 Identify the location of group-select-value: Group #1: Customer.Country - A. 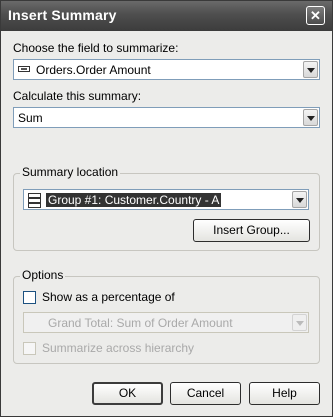
(134, 200).